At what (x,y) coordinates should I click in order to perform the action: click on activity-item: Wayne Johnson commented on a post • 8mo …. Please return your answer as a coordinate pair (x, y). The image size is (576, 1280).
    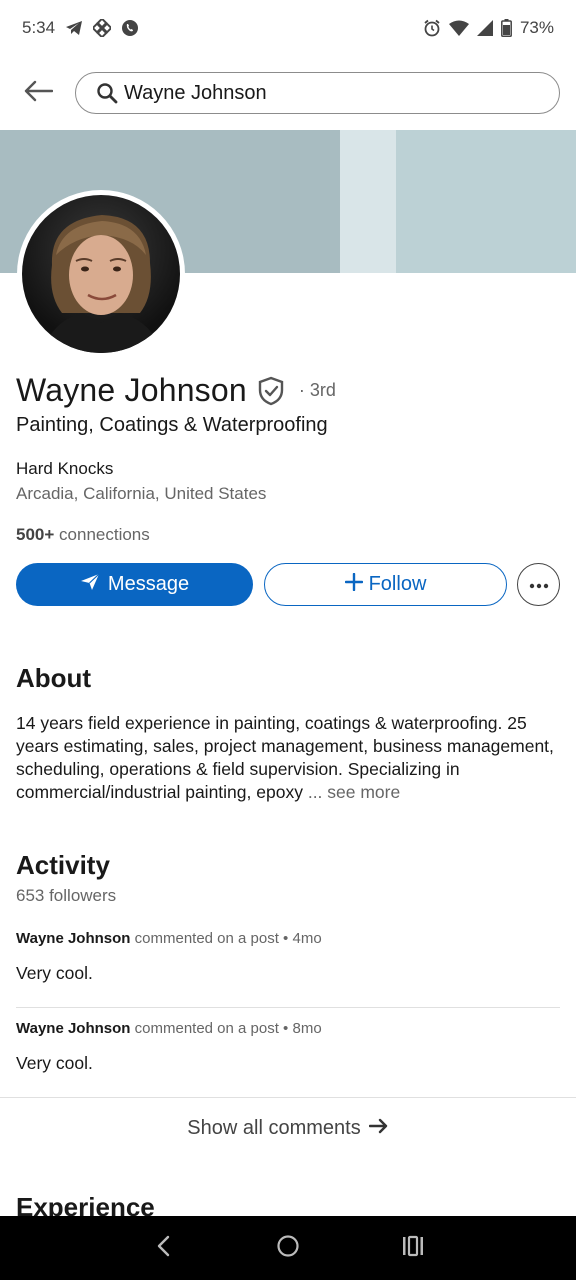
    Looking at the image, I should click on (288, 1047).